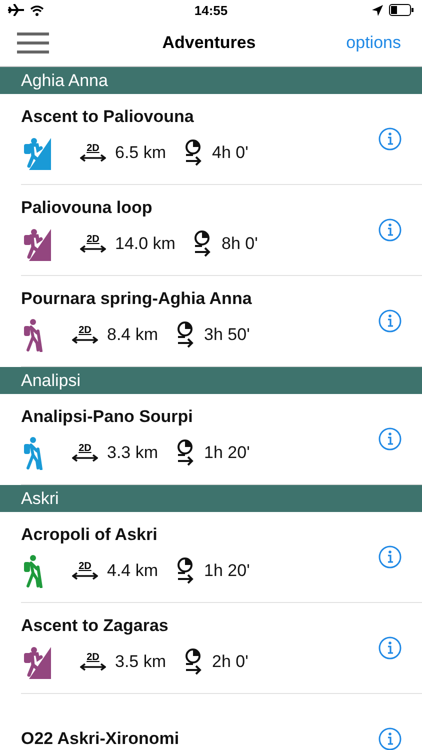  What do you see at coordinates (140, 153) in the screenshot?
I see `distance-value: 6.5 km` at bounding box center [140, 153].